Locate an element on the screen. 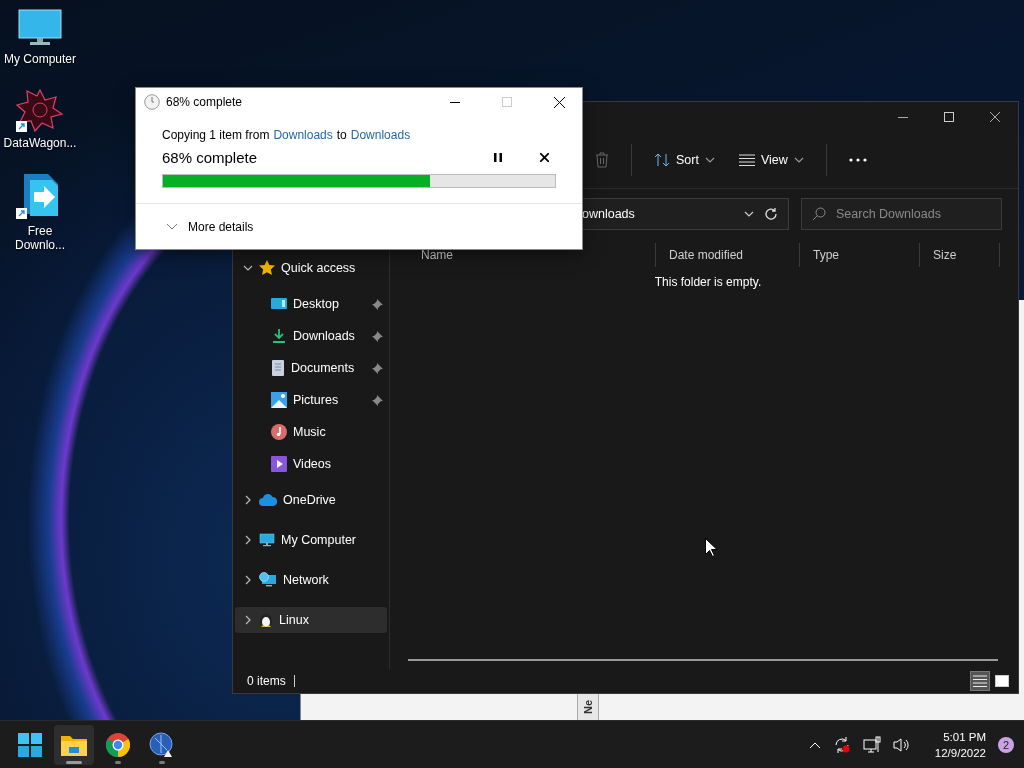 The image size is (1024, 768). music-icon is located at coordinates (279, 432).